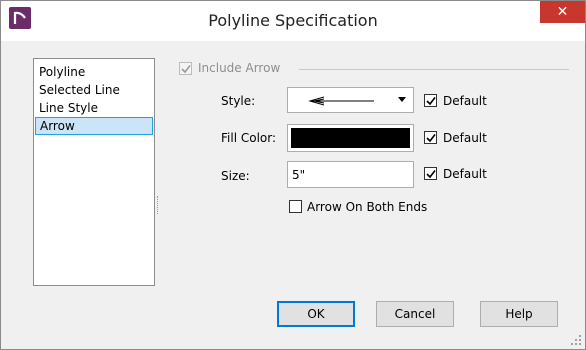 The height and width of the screenshot is (350, 586). I want to click on group-divider, so click(434, 69).